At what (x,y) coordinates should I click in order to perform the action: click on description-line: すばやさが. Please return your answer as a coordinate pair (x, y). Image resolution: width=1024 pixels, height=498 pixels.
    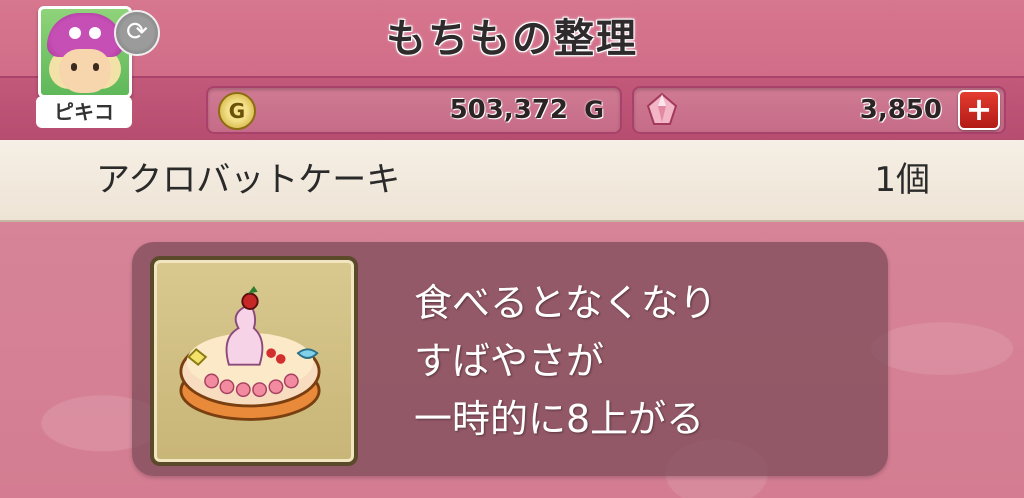
    Looking at the image, I should click on (509, 361).